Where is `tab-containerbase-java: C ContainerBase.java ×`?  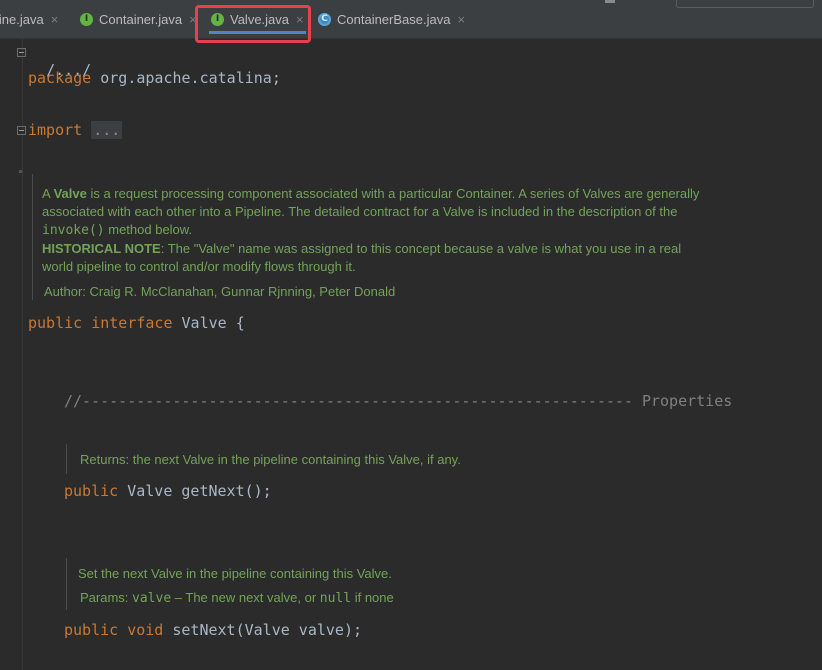
tab-containerbase-java: C ContainerBase.java × is located at coordinates (391, 19).